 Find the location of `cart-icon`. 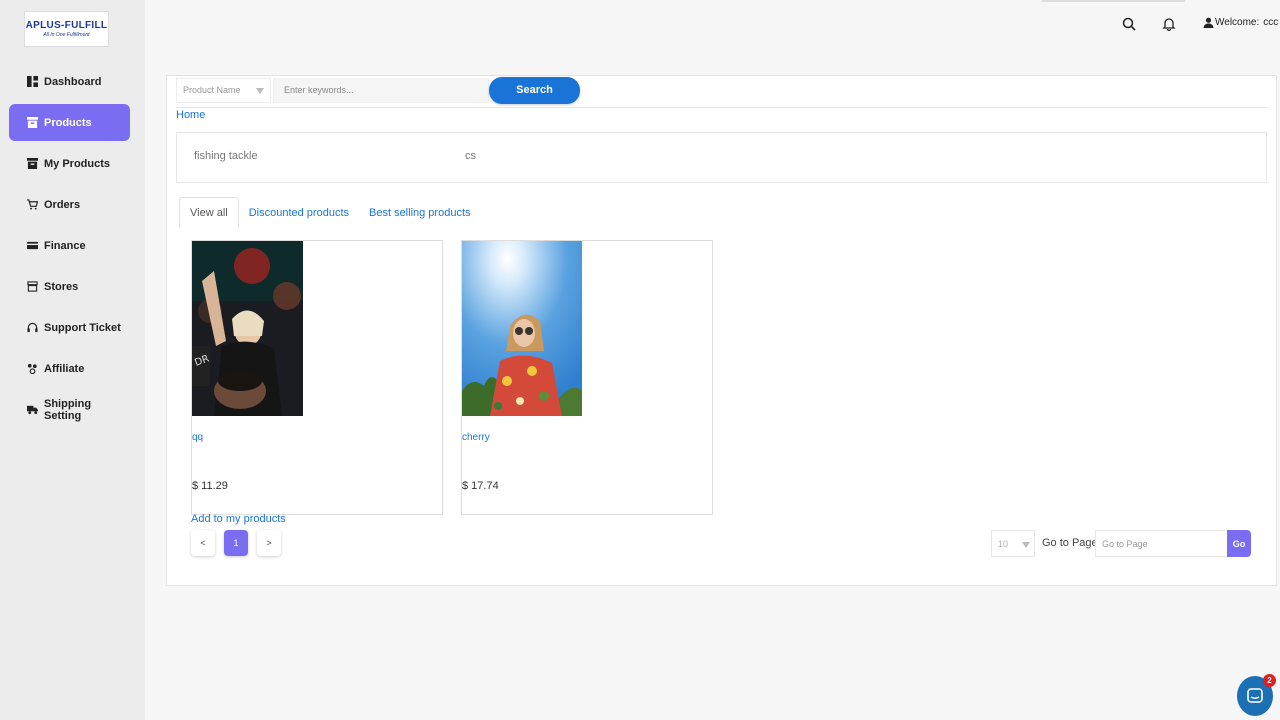

cart-icon is located at coordinates (32, 204).